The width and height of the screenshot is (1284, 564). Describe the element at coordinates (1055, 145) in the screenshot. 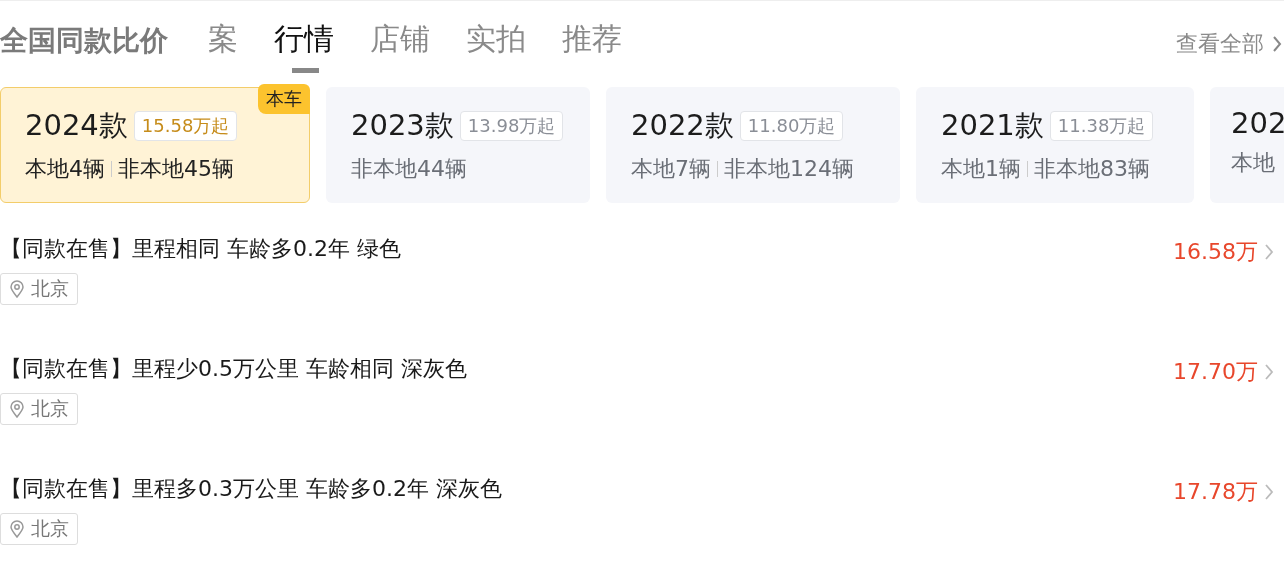

I see `year-card: 2021款 11.38万起 本地1辆 非本地83辆` at that location.